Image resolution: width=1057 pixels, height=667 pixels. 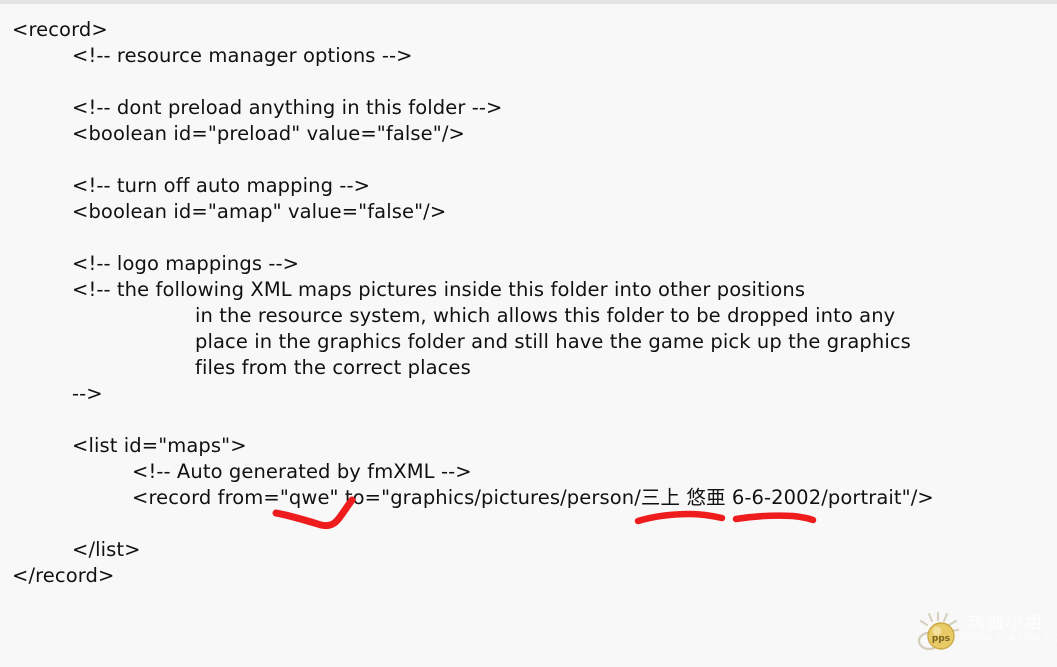 I want to click on code-line: <!-- Auto generated by fmXML -->, so click(x=302, y=471).